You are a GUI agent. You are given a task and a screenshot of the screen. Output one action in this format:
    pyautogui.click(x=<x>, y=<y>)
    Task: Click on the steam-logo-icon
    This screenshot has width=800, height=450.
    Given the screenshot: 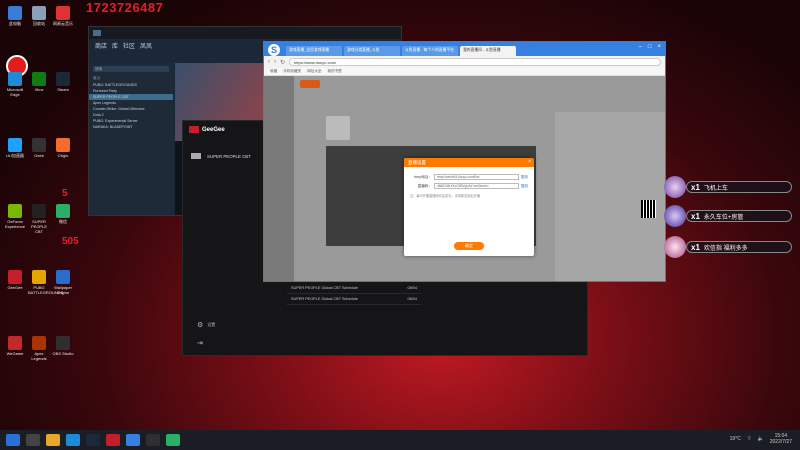 What is the action you would take?
    pyautogui.click(x=97, y=33)
    